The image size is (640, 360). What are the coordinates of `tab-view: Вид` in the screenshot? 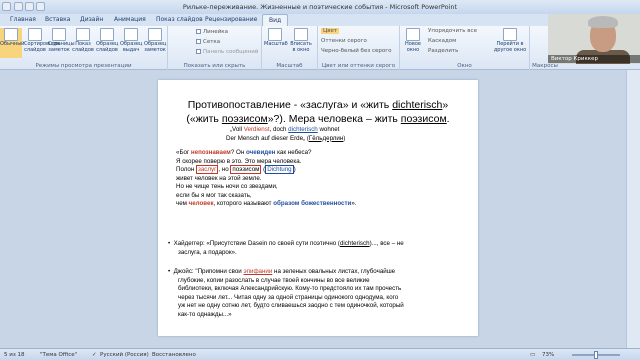 It's located at (275, 20).